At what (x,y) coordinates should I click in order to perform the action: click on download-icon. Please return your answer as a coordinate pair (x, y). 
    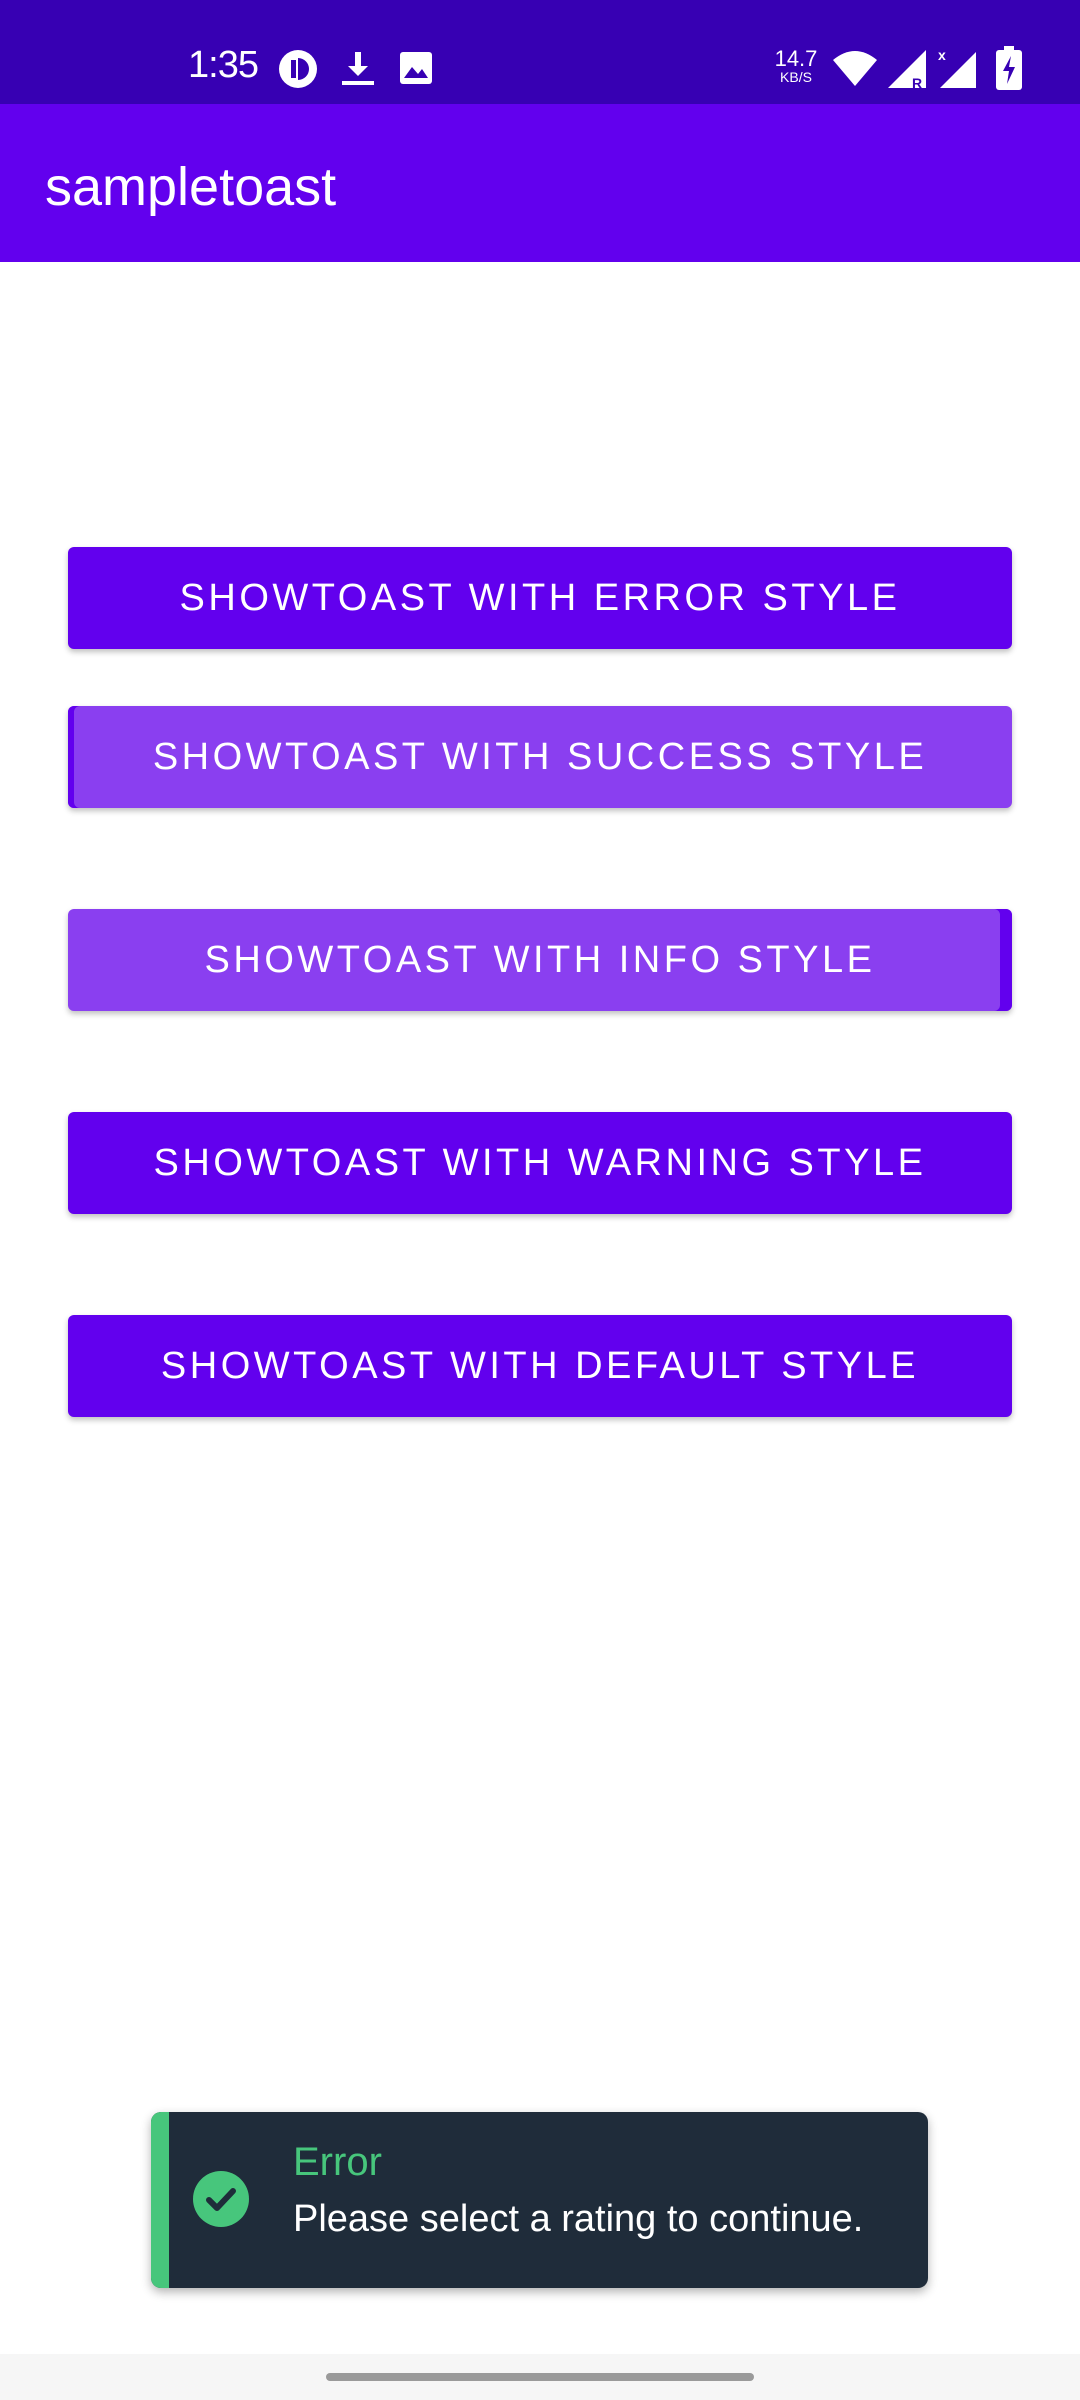
    Looking at the image, I should click on (358, 68).